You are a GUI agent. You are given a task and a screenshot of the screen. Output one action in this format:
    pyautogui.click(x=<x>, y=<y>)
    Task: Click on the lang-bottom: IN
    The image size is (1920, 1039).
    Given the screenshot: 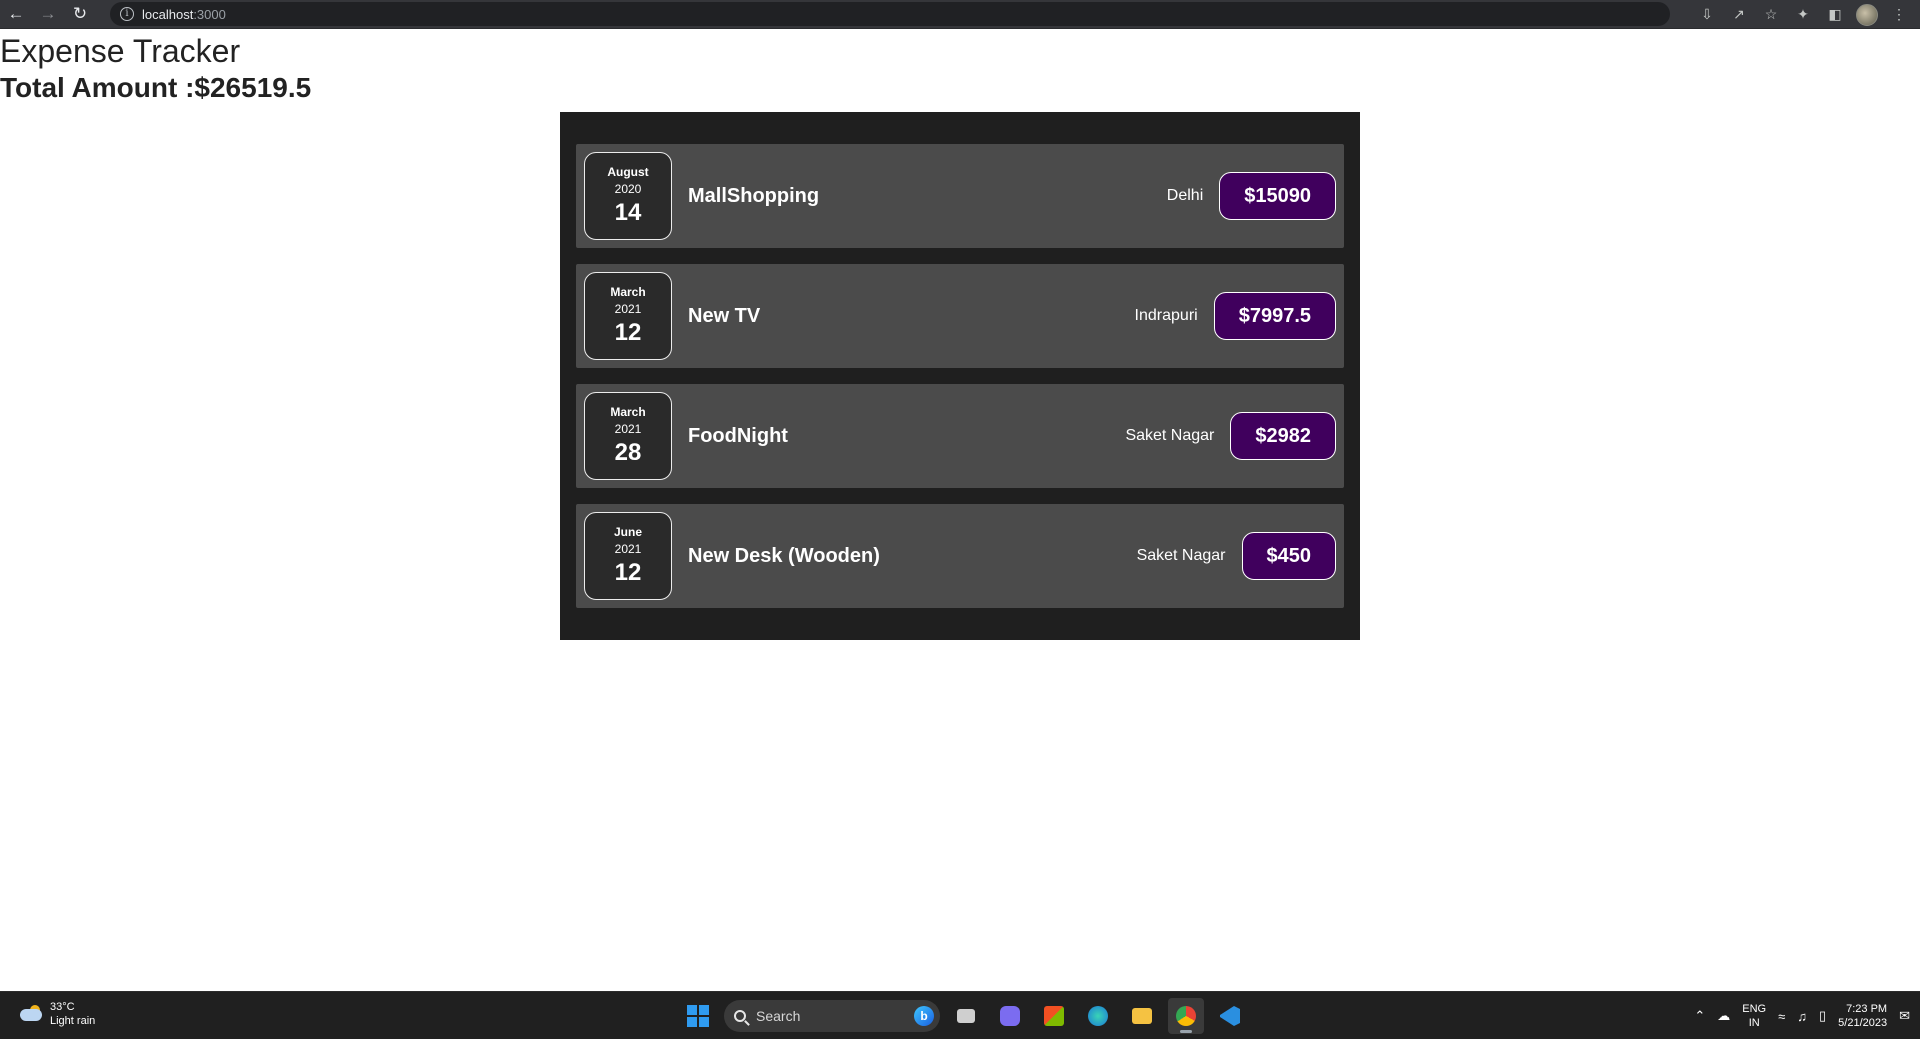 What is the action you would take?
    pyautogui.click(x=1754, y=1023)
    